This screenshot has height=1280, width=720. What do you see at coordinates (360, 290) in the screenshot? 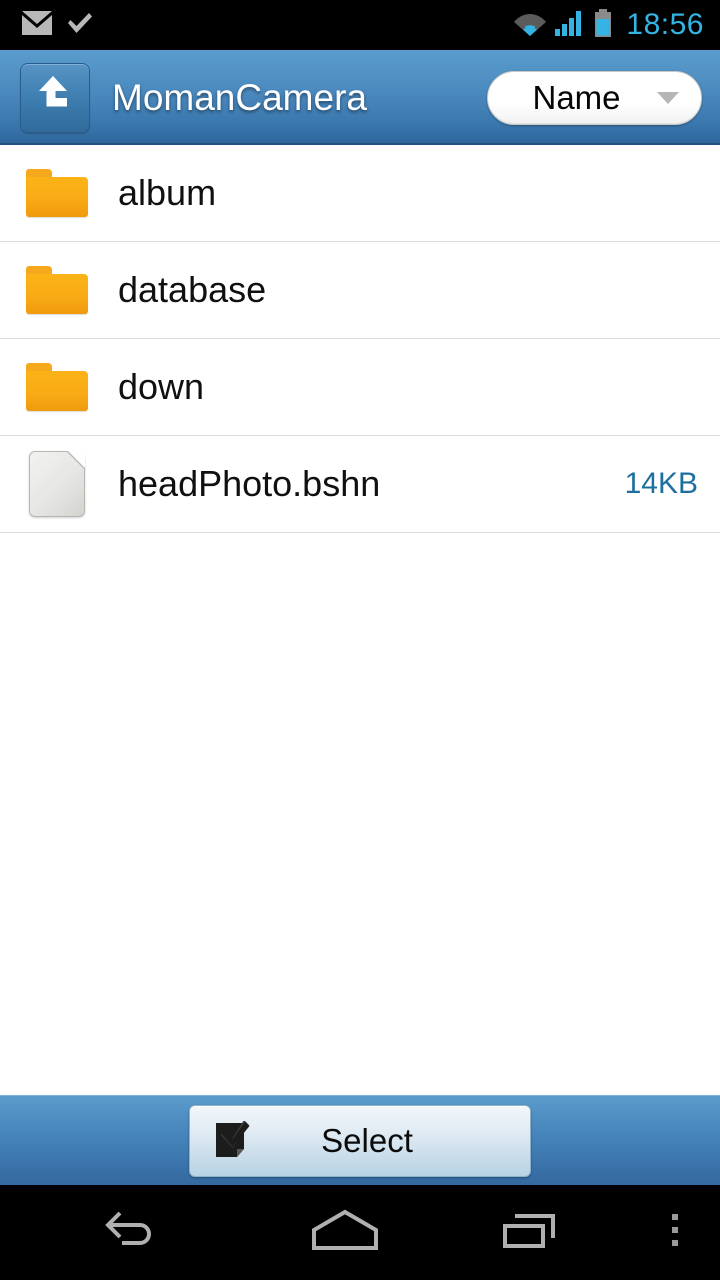
I see `list-item: database` at bounding box center [360, 290].